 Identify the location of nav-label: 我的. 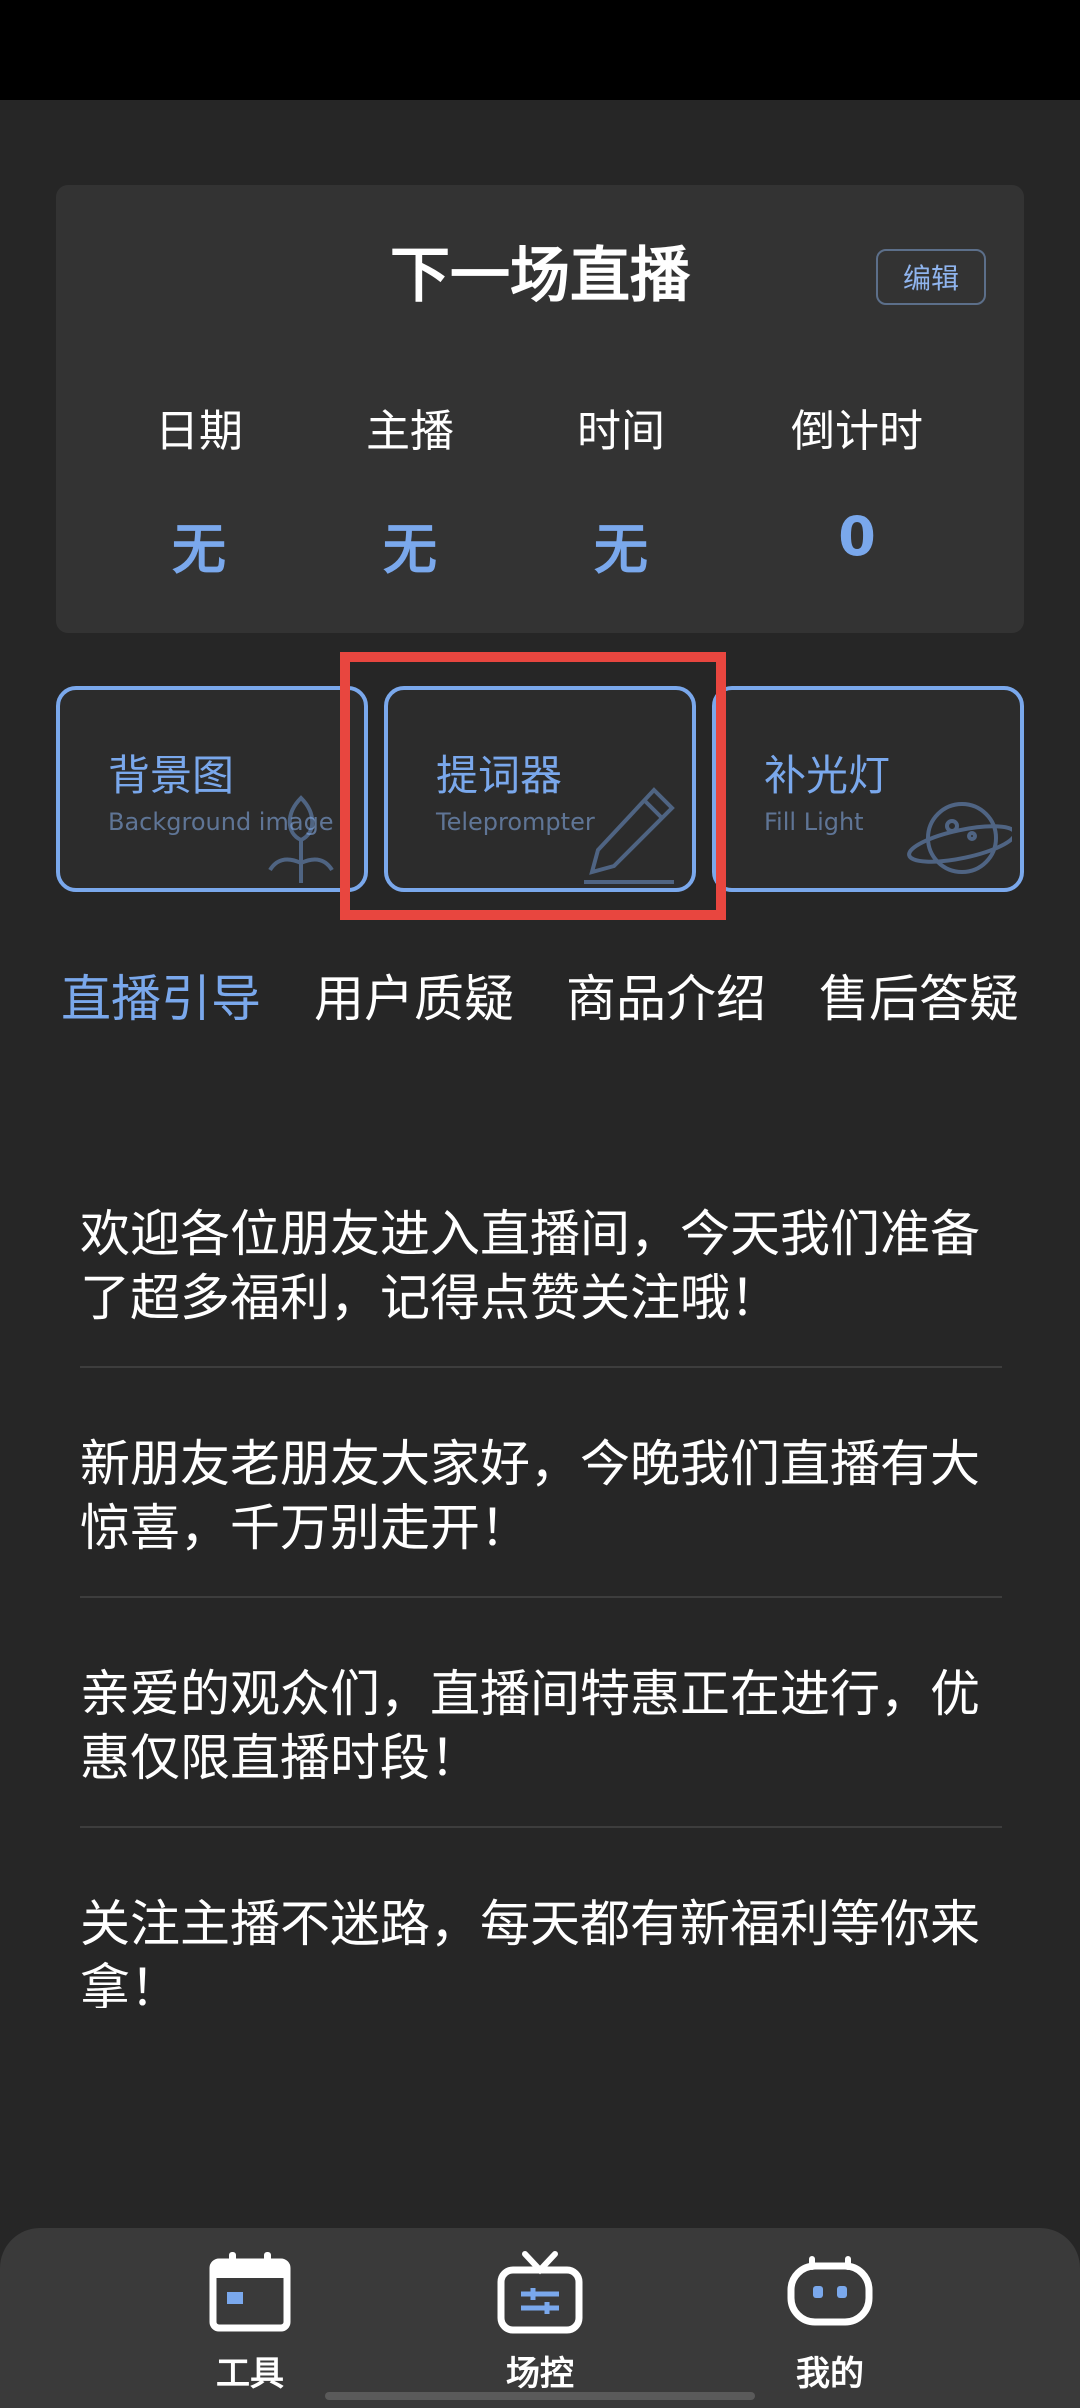
(830, 2374).